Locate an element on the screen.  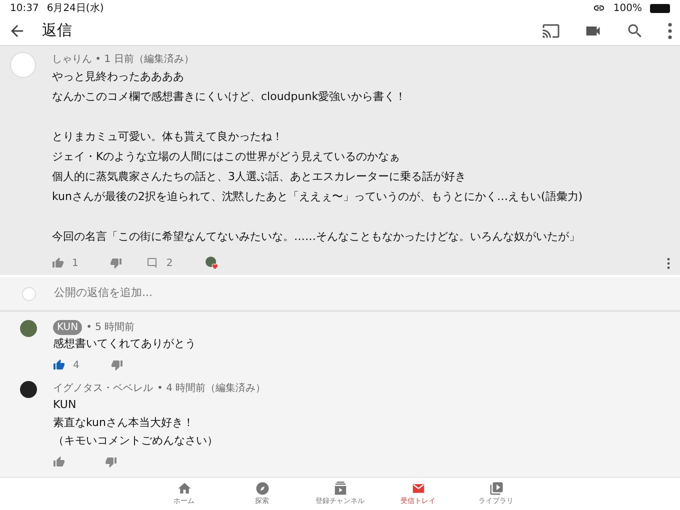
battery-percent: 100% is located at coordinates (627, 9).